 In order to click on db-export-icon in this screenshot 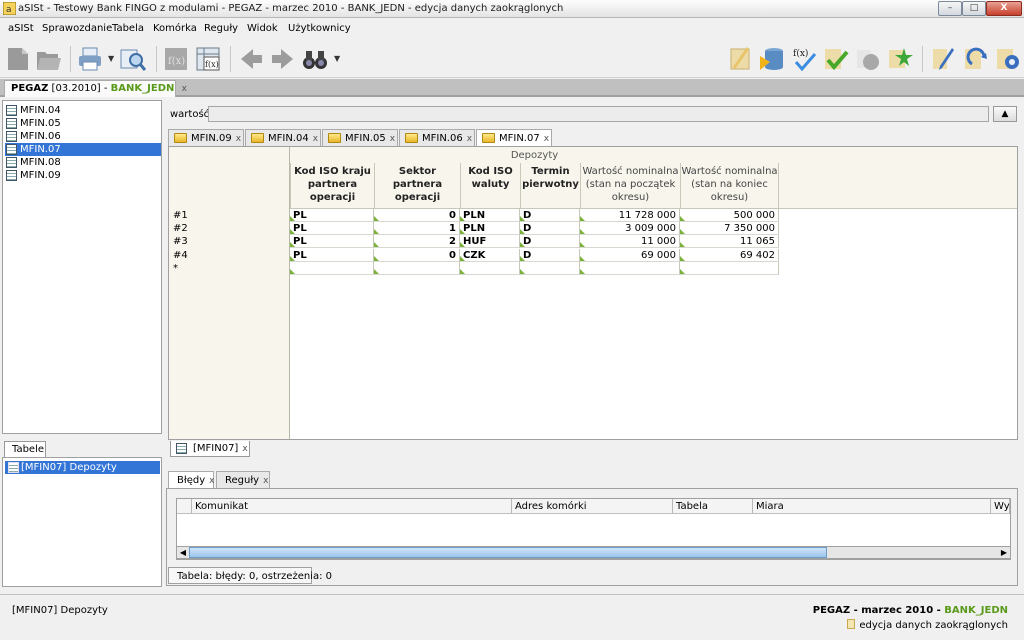, I will do `click(772, 59)`.